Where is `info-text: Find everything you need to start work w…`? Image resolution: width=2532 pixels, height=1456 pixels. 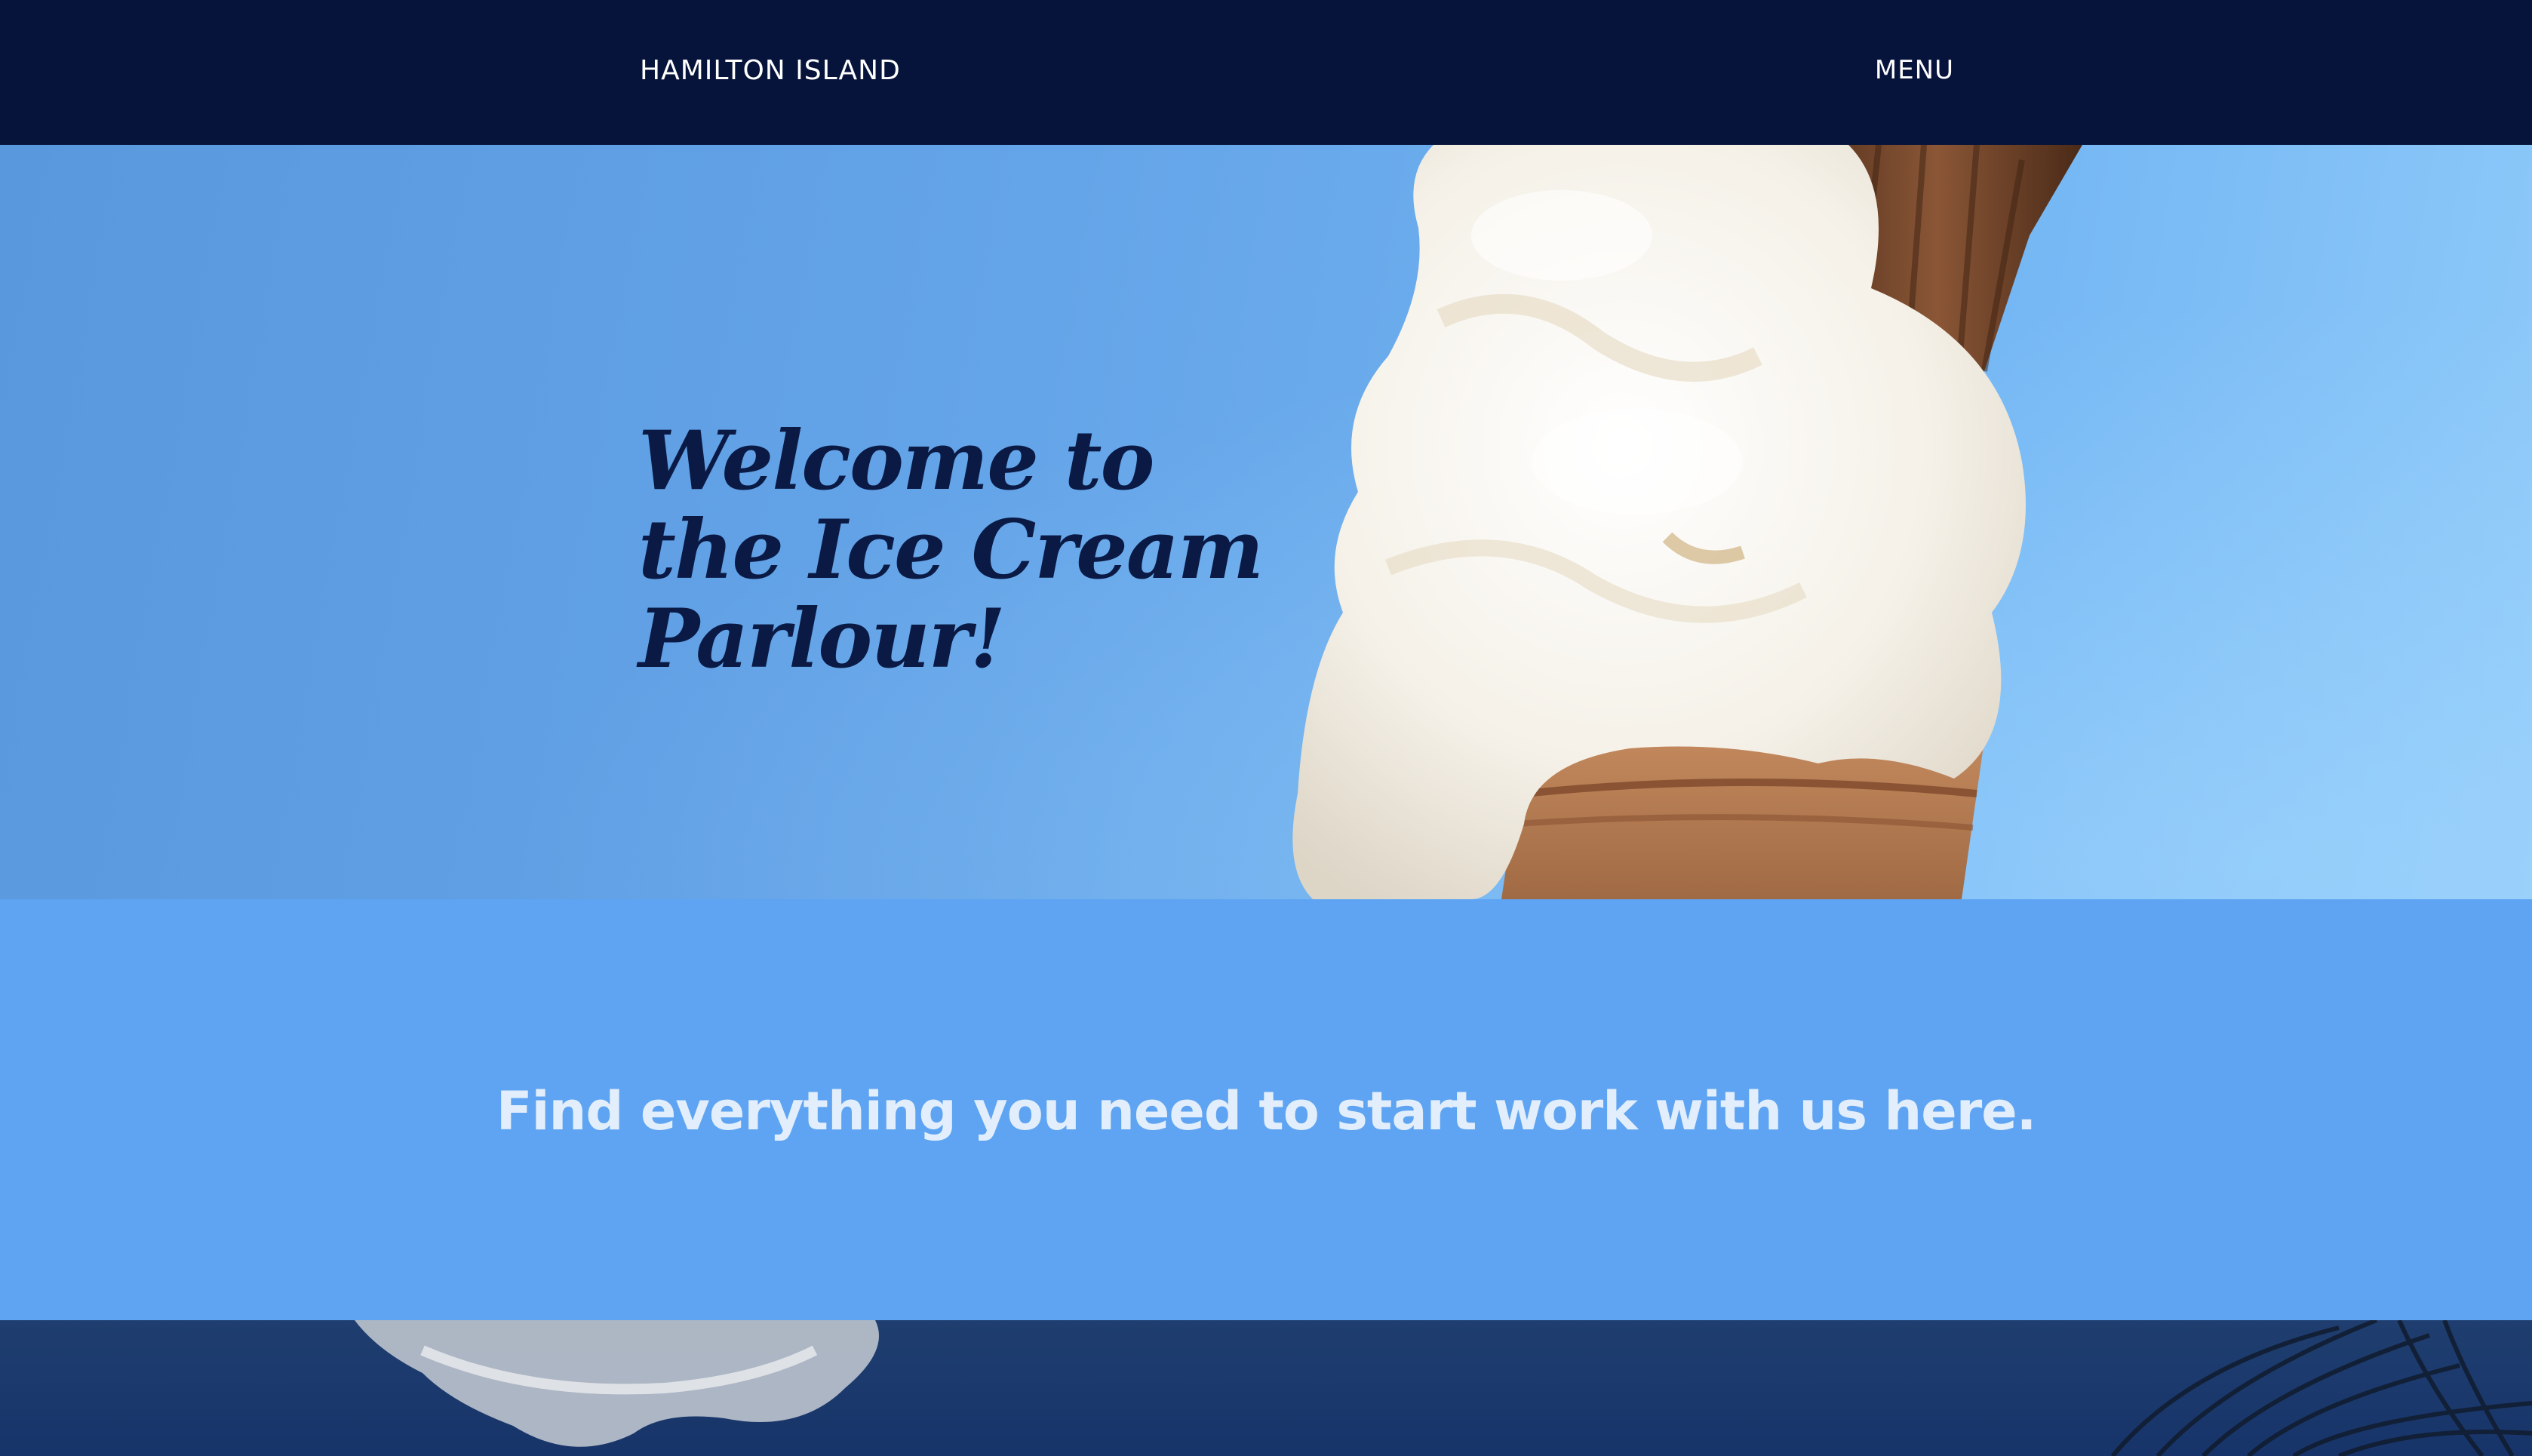
info-text: Find everything you need to start work w… is located at coordinates (1266, 1111).